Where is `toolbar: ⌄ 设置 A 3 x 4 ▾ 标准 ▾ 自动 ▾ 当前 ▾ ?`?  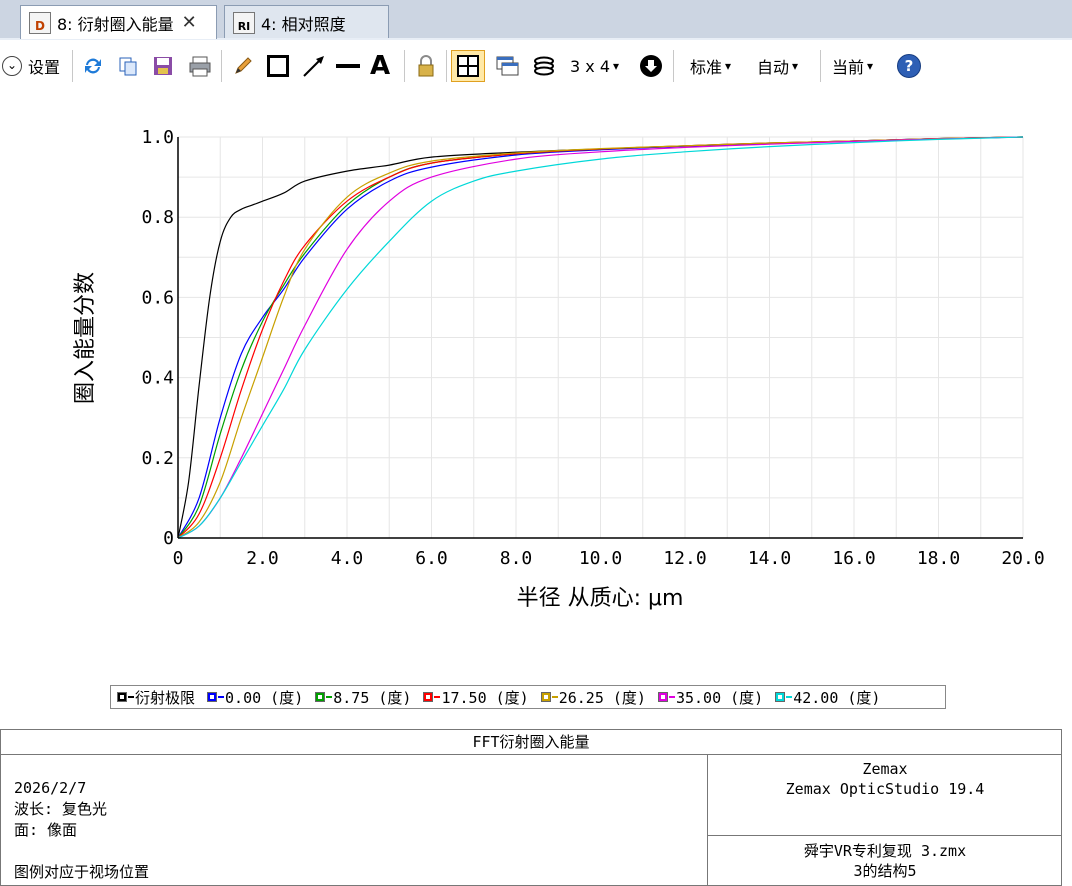 toolbar: ⌄ 设置 A 3 x 4 ▾ 标准 ▾ 自动 ▾ 当前 ▾ ? is located at coordinates (536, 67).